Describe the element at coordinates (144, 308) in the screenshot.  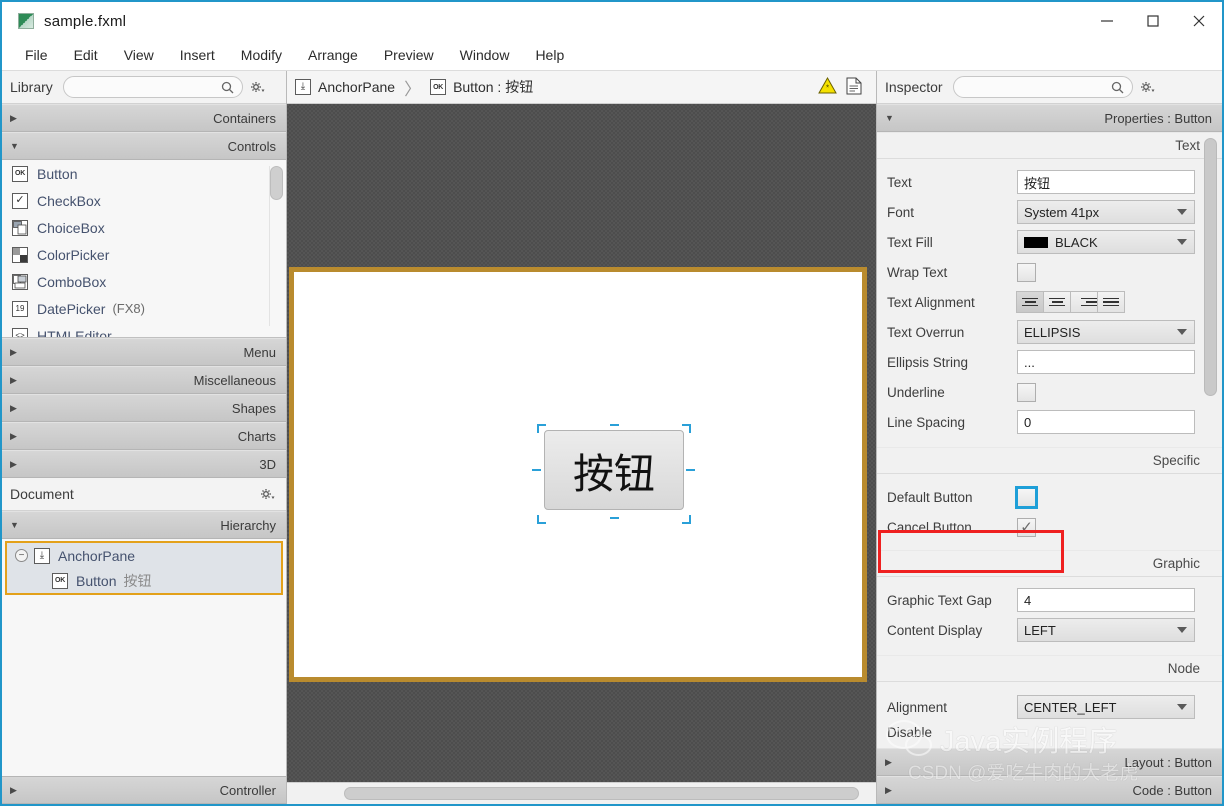
I see `library-item-datepicker: 19 DatePicker (FX8)` at that location.